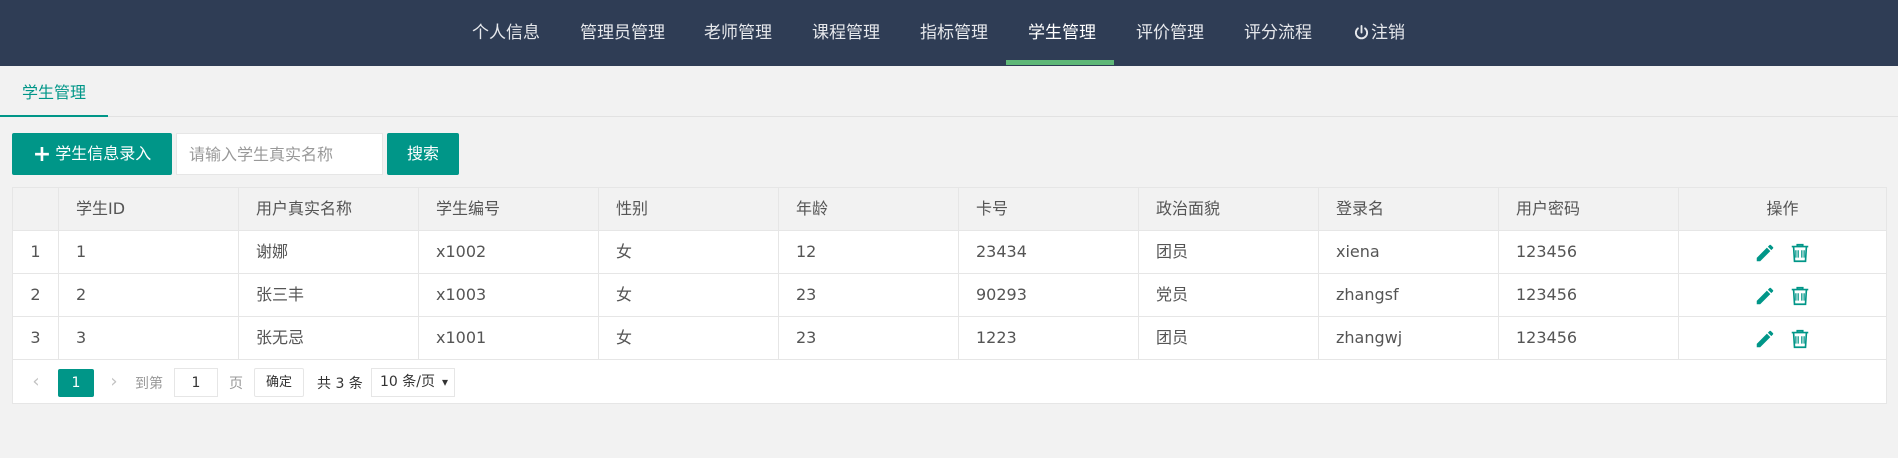  What do you see at coordinates (1060, 62) in the screenshot?
I see `active-nav-indicator` at bounding box center [1060, 62].